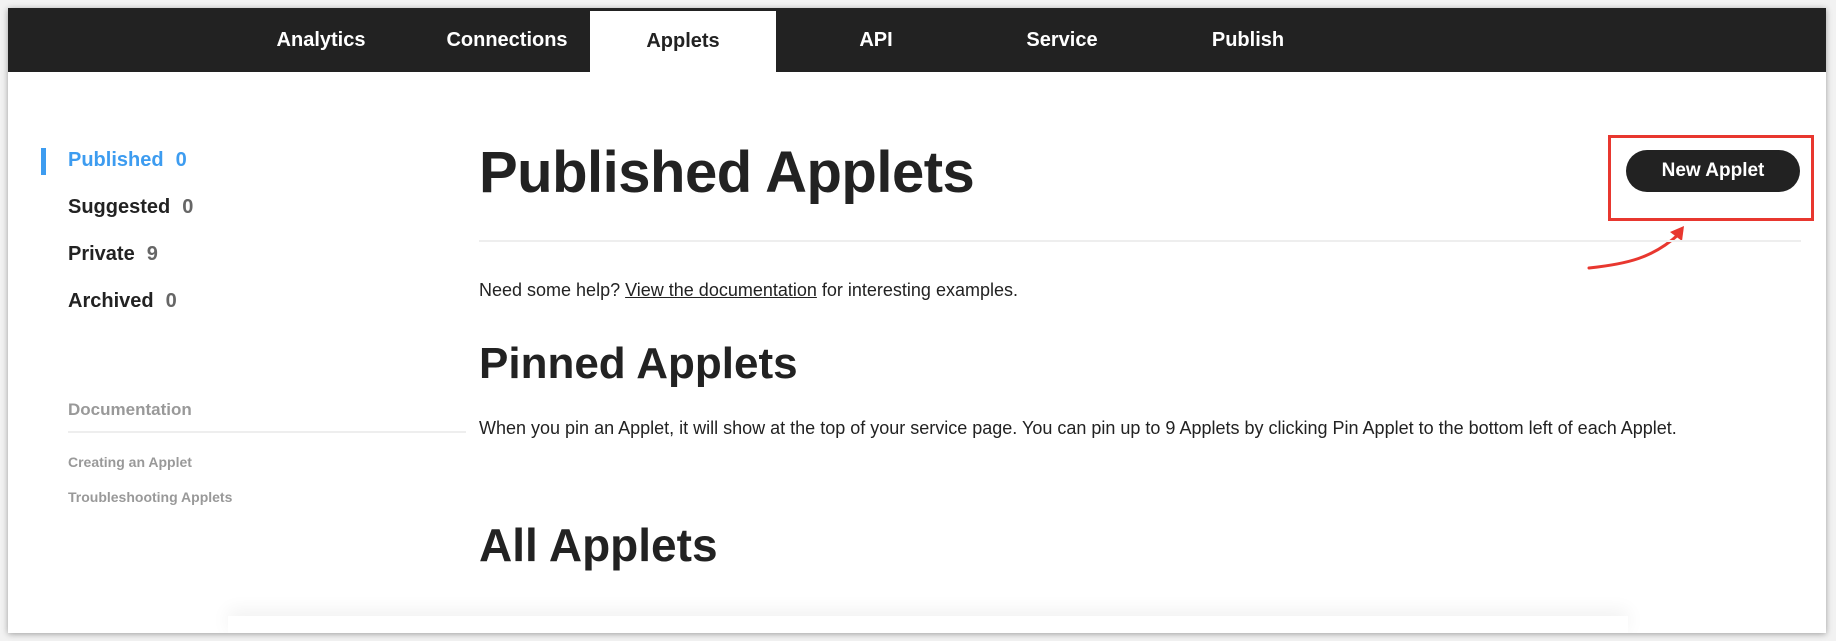 The height and width of the screenshot is (641, 1836). I want to click on sidebar-item-private: Private 9, so click(253, 265).